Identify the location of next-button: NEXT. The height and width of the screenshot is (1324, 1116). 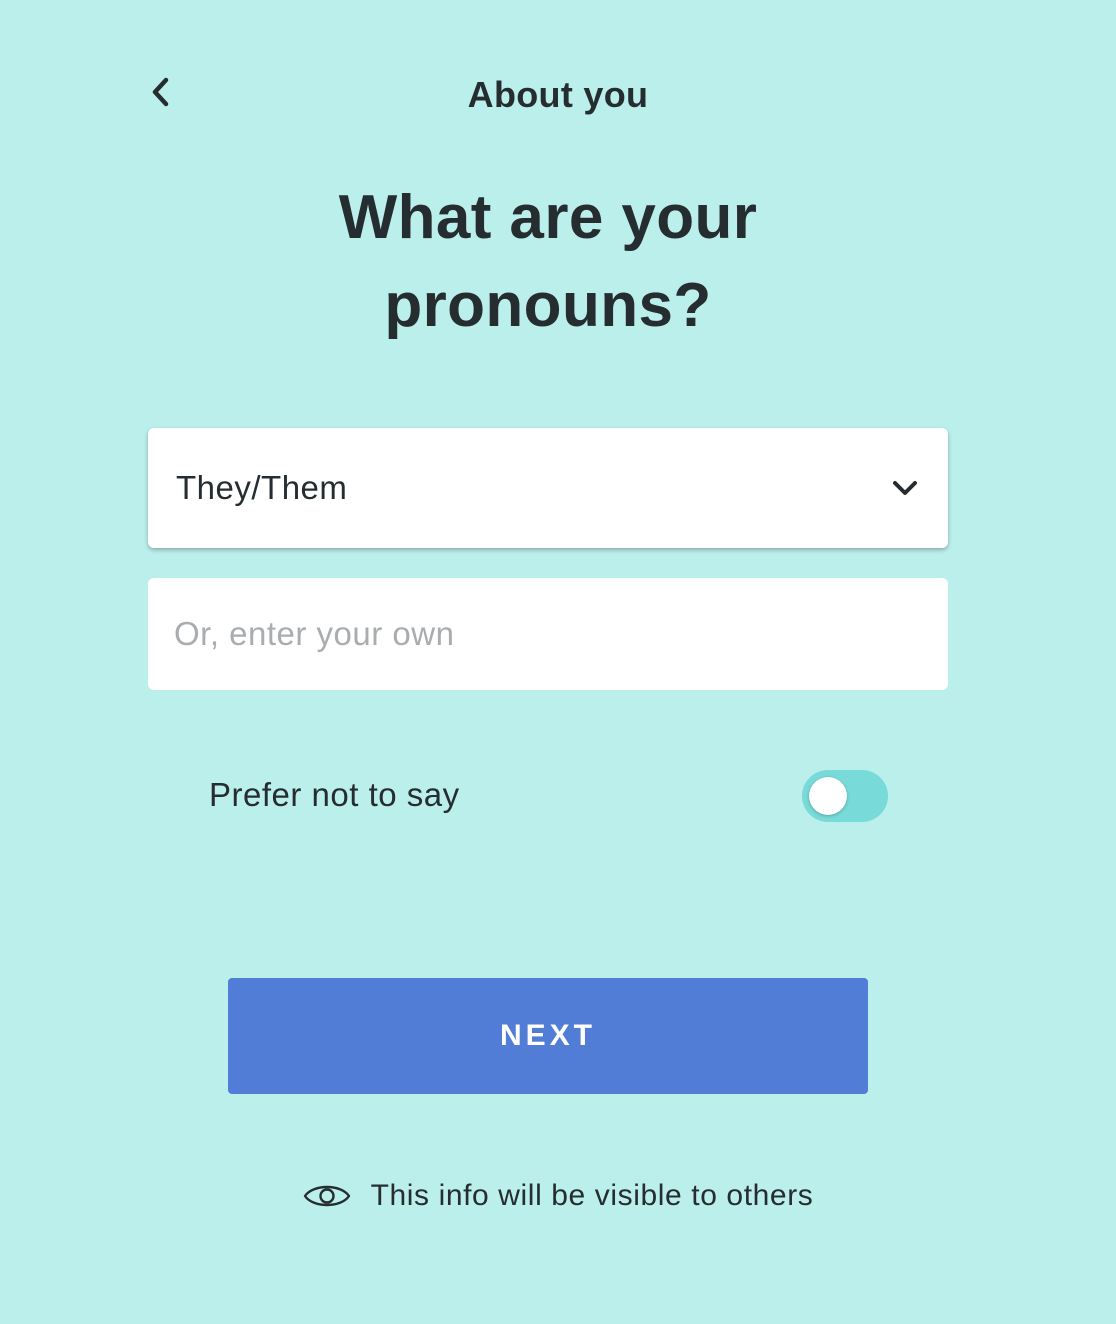
(548, 1036).